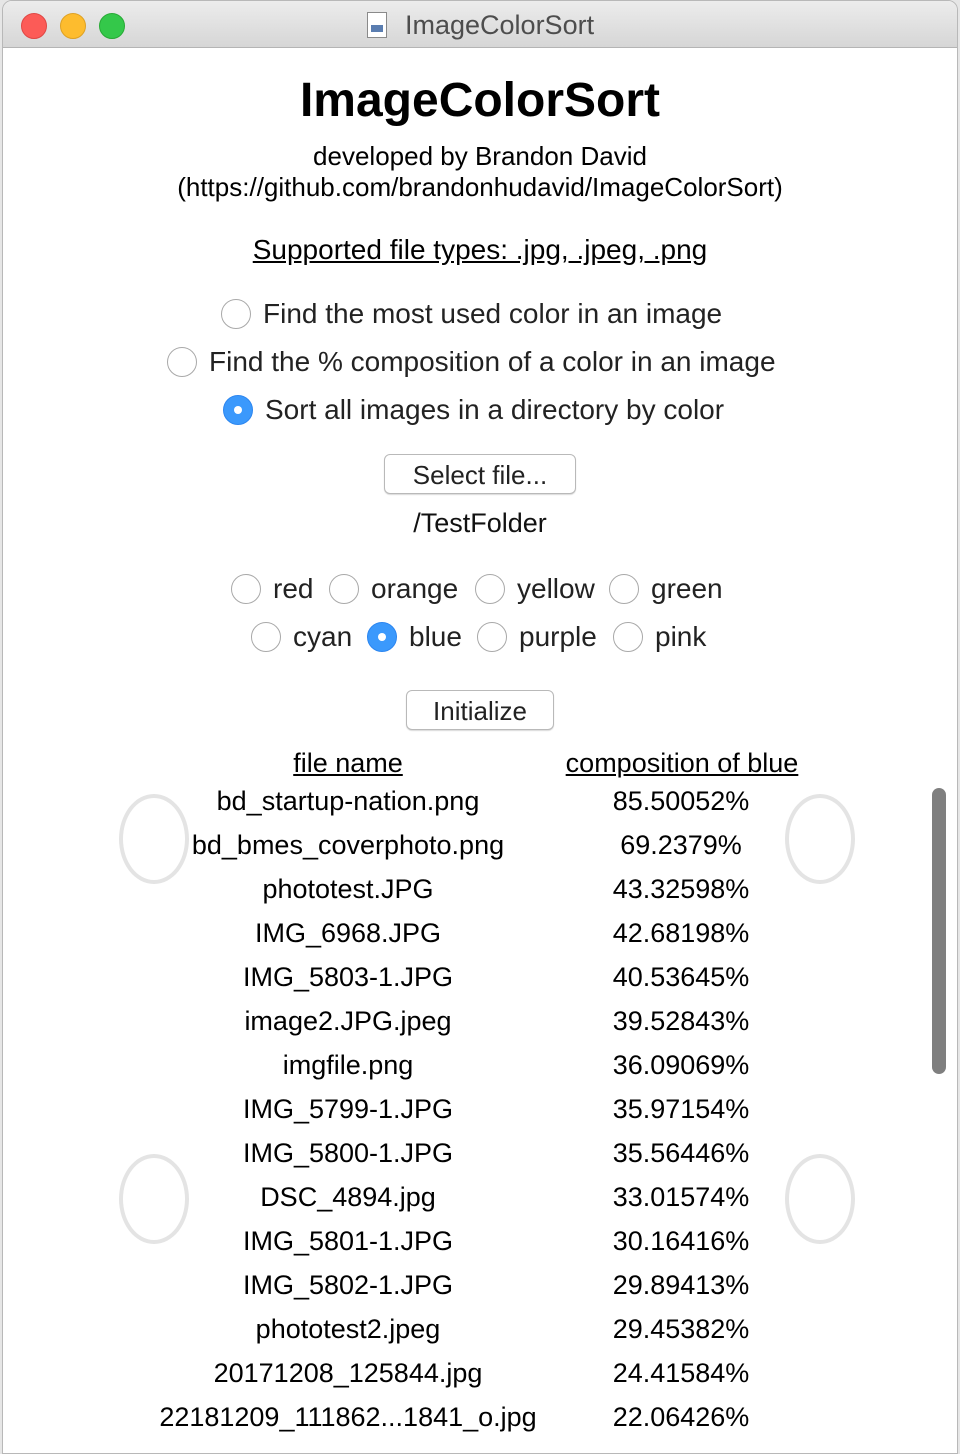 This screenshot has width=960, height=1454. What do you see at coordinates (348, 1373) in the screenshot?
I see `file-name-cell: 20171208_125844.jpg` at bounding box center [348, 1373].